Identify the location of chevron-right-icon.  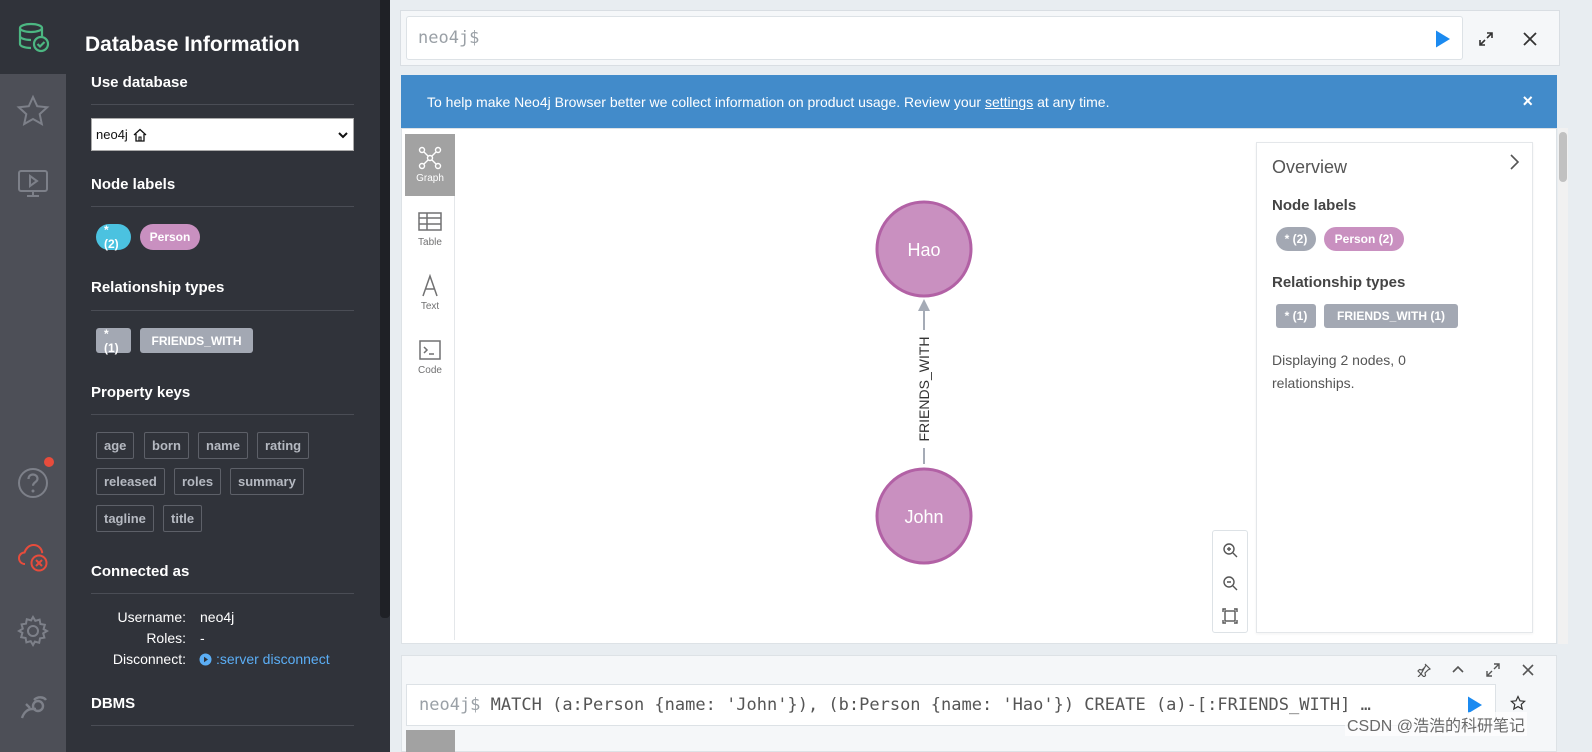
(1515, 162).